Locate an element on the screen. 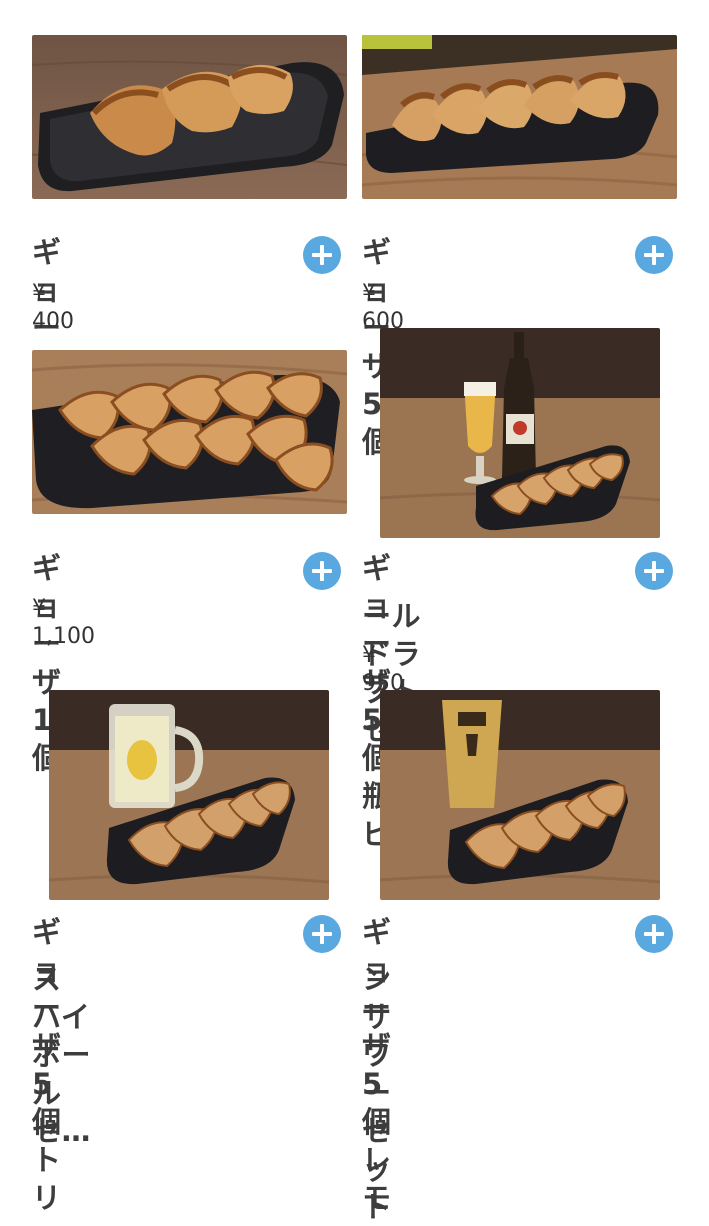 This screenshot has height=1226, width=709. item-price: ¥ 400 is located at coordinates (53, 307).